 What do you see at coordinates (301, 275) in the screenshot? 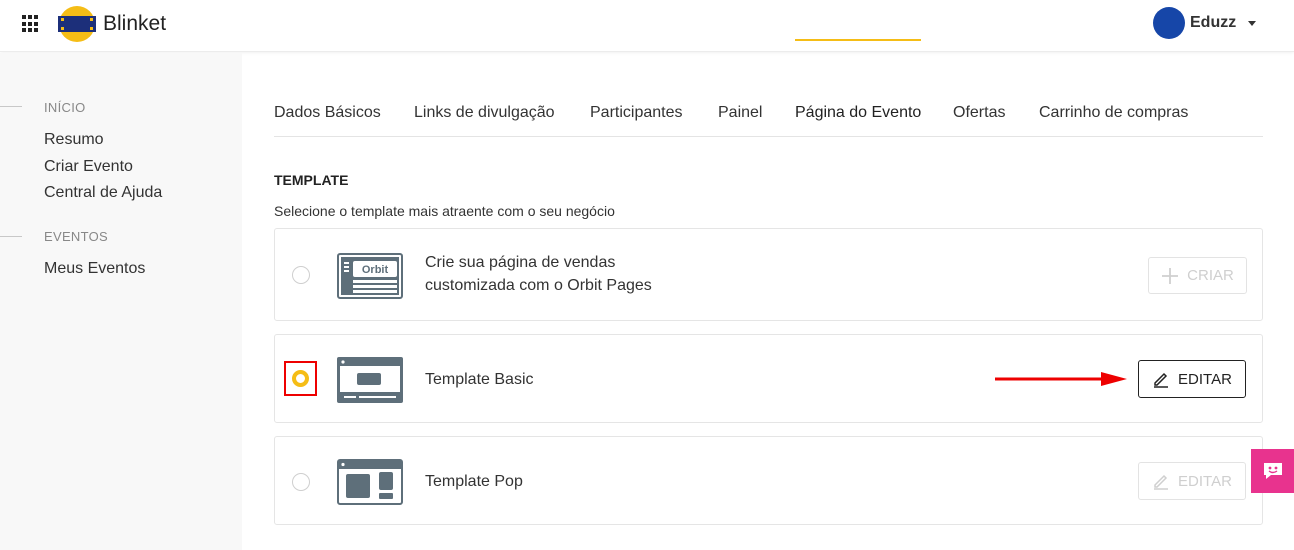
I see `template-radio-orbit` at bounding box center [301, 275].